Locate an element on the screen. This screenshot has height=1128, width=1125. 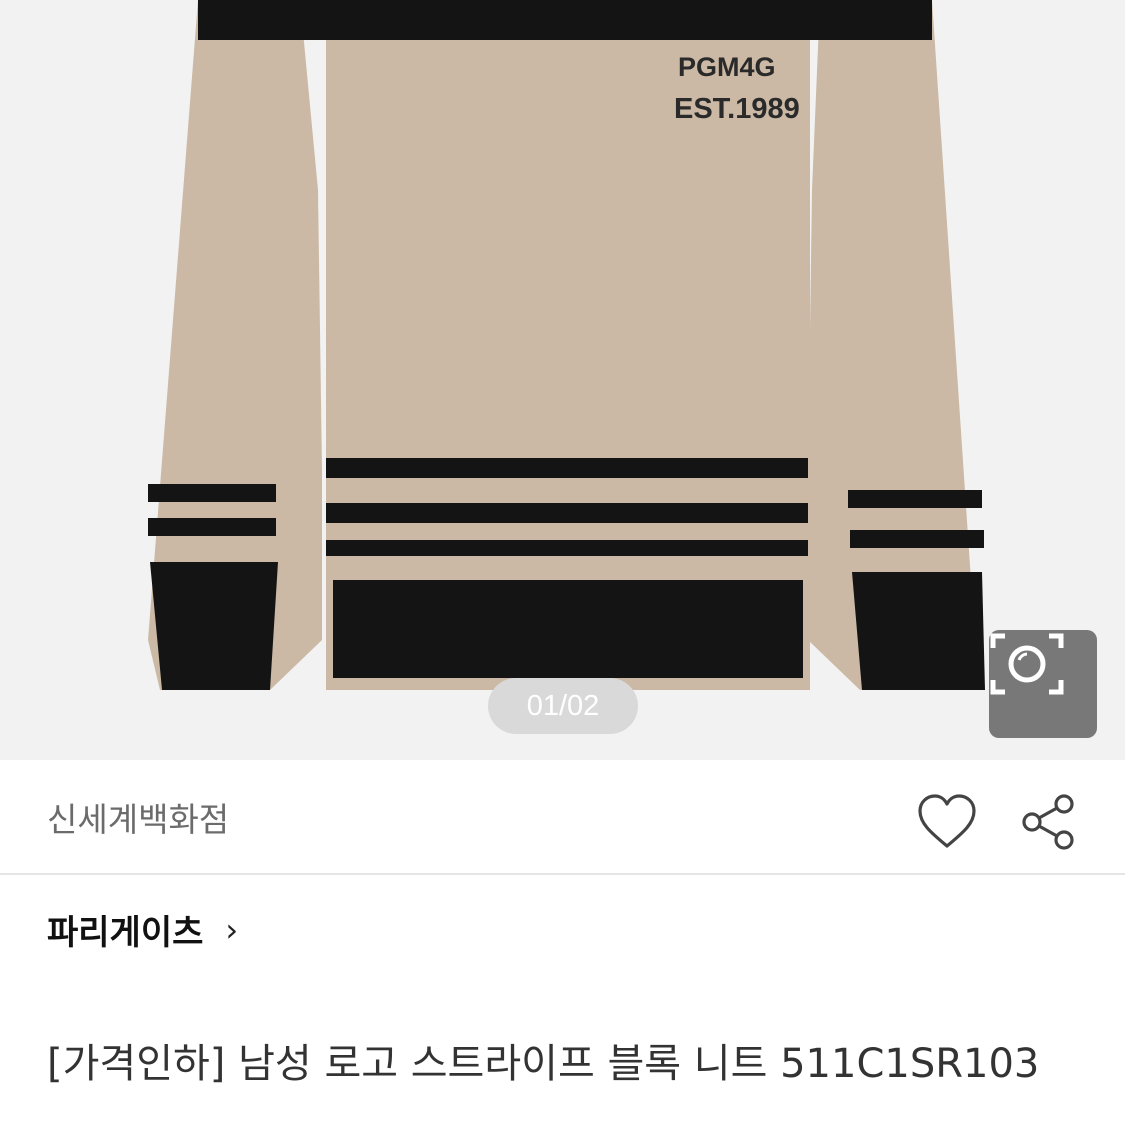
brand-link: 파리게이츠 › is located at coordinates (142, 929).